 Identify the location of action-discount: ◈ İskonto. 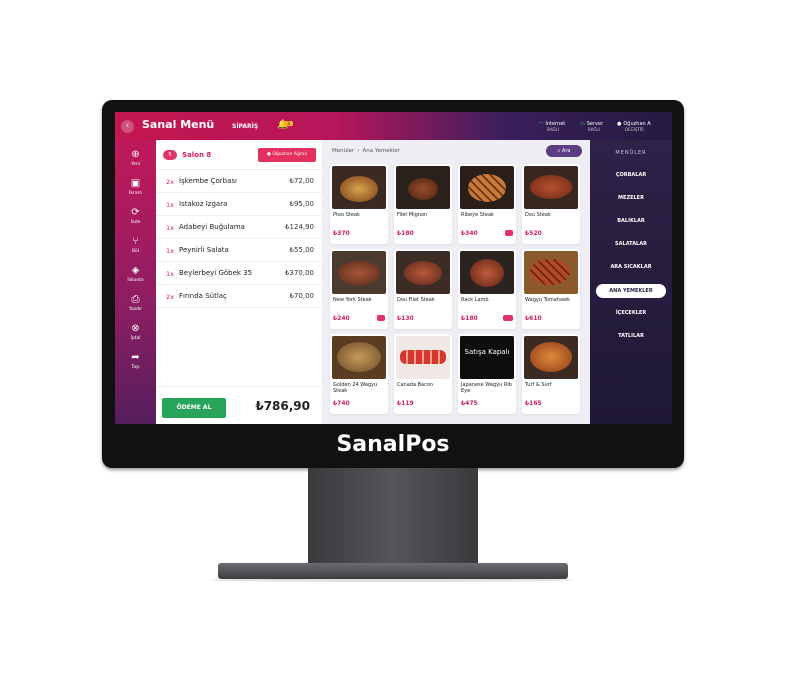
(135, 274).